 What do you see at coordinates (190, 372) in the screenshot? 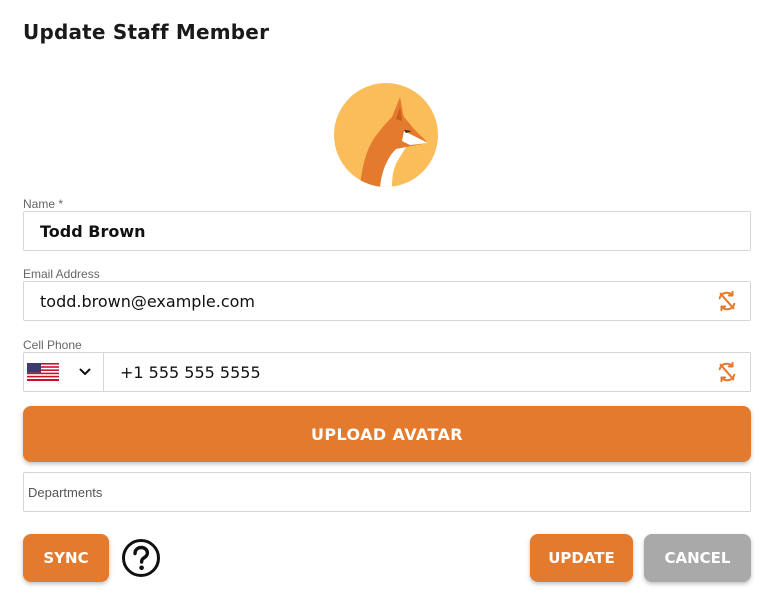
I see `phone-value: +1 555 555 5555` at bounding box center [190, 372].